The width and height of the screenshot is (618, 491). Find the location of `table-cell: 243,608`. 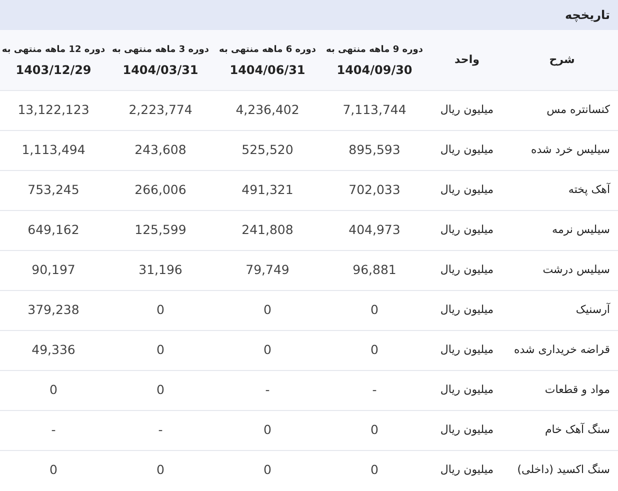

table-cell: 243,608 is located at coordinates (160, 150).